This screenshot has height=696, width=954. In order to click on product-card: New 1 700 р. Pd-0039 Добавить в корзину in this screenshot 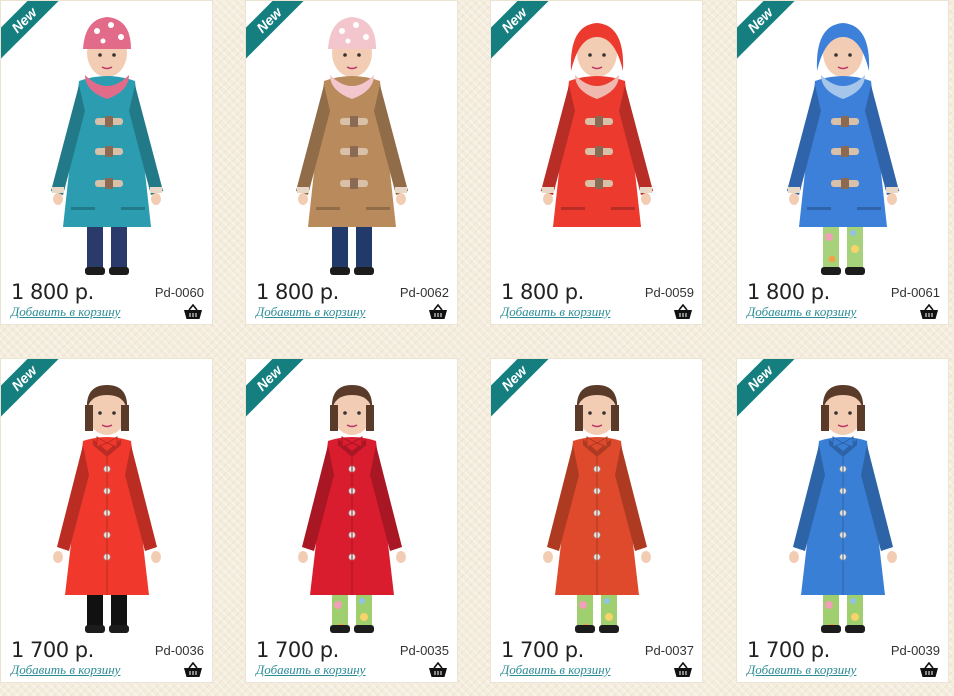, I will do `click(842, 520)`.